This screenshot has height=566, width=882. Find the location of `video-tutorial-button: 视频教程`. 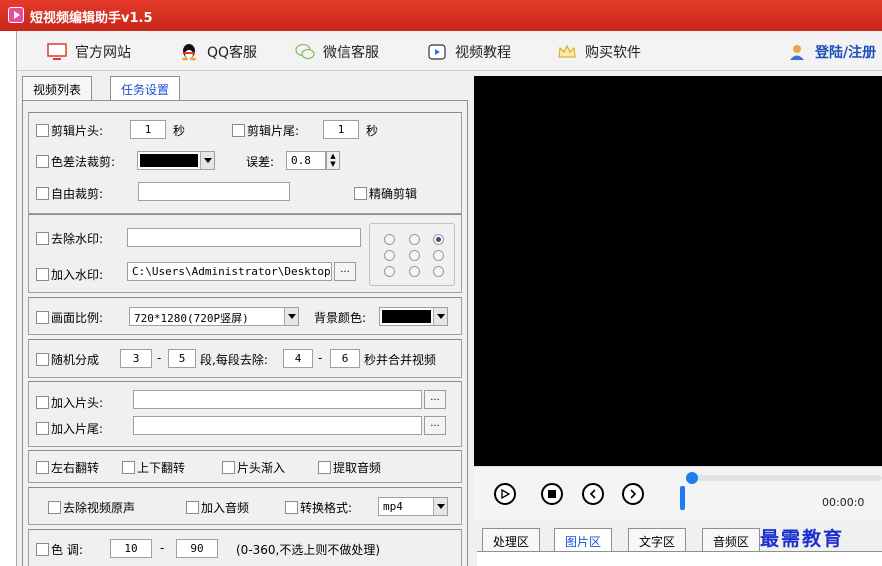

video-tutorial-button: 视频教程 is located at coordinates (469, 52).